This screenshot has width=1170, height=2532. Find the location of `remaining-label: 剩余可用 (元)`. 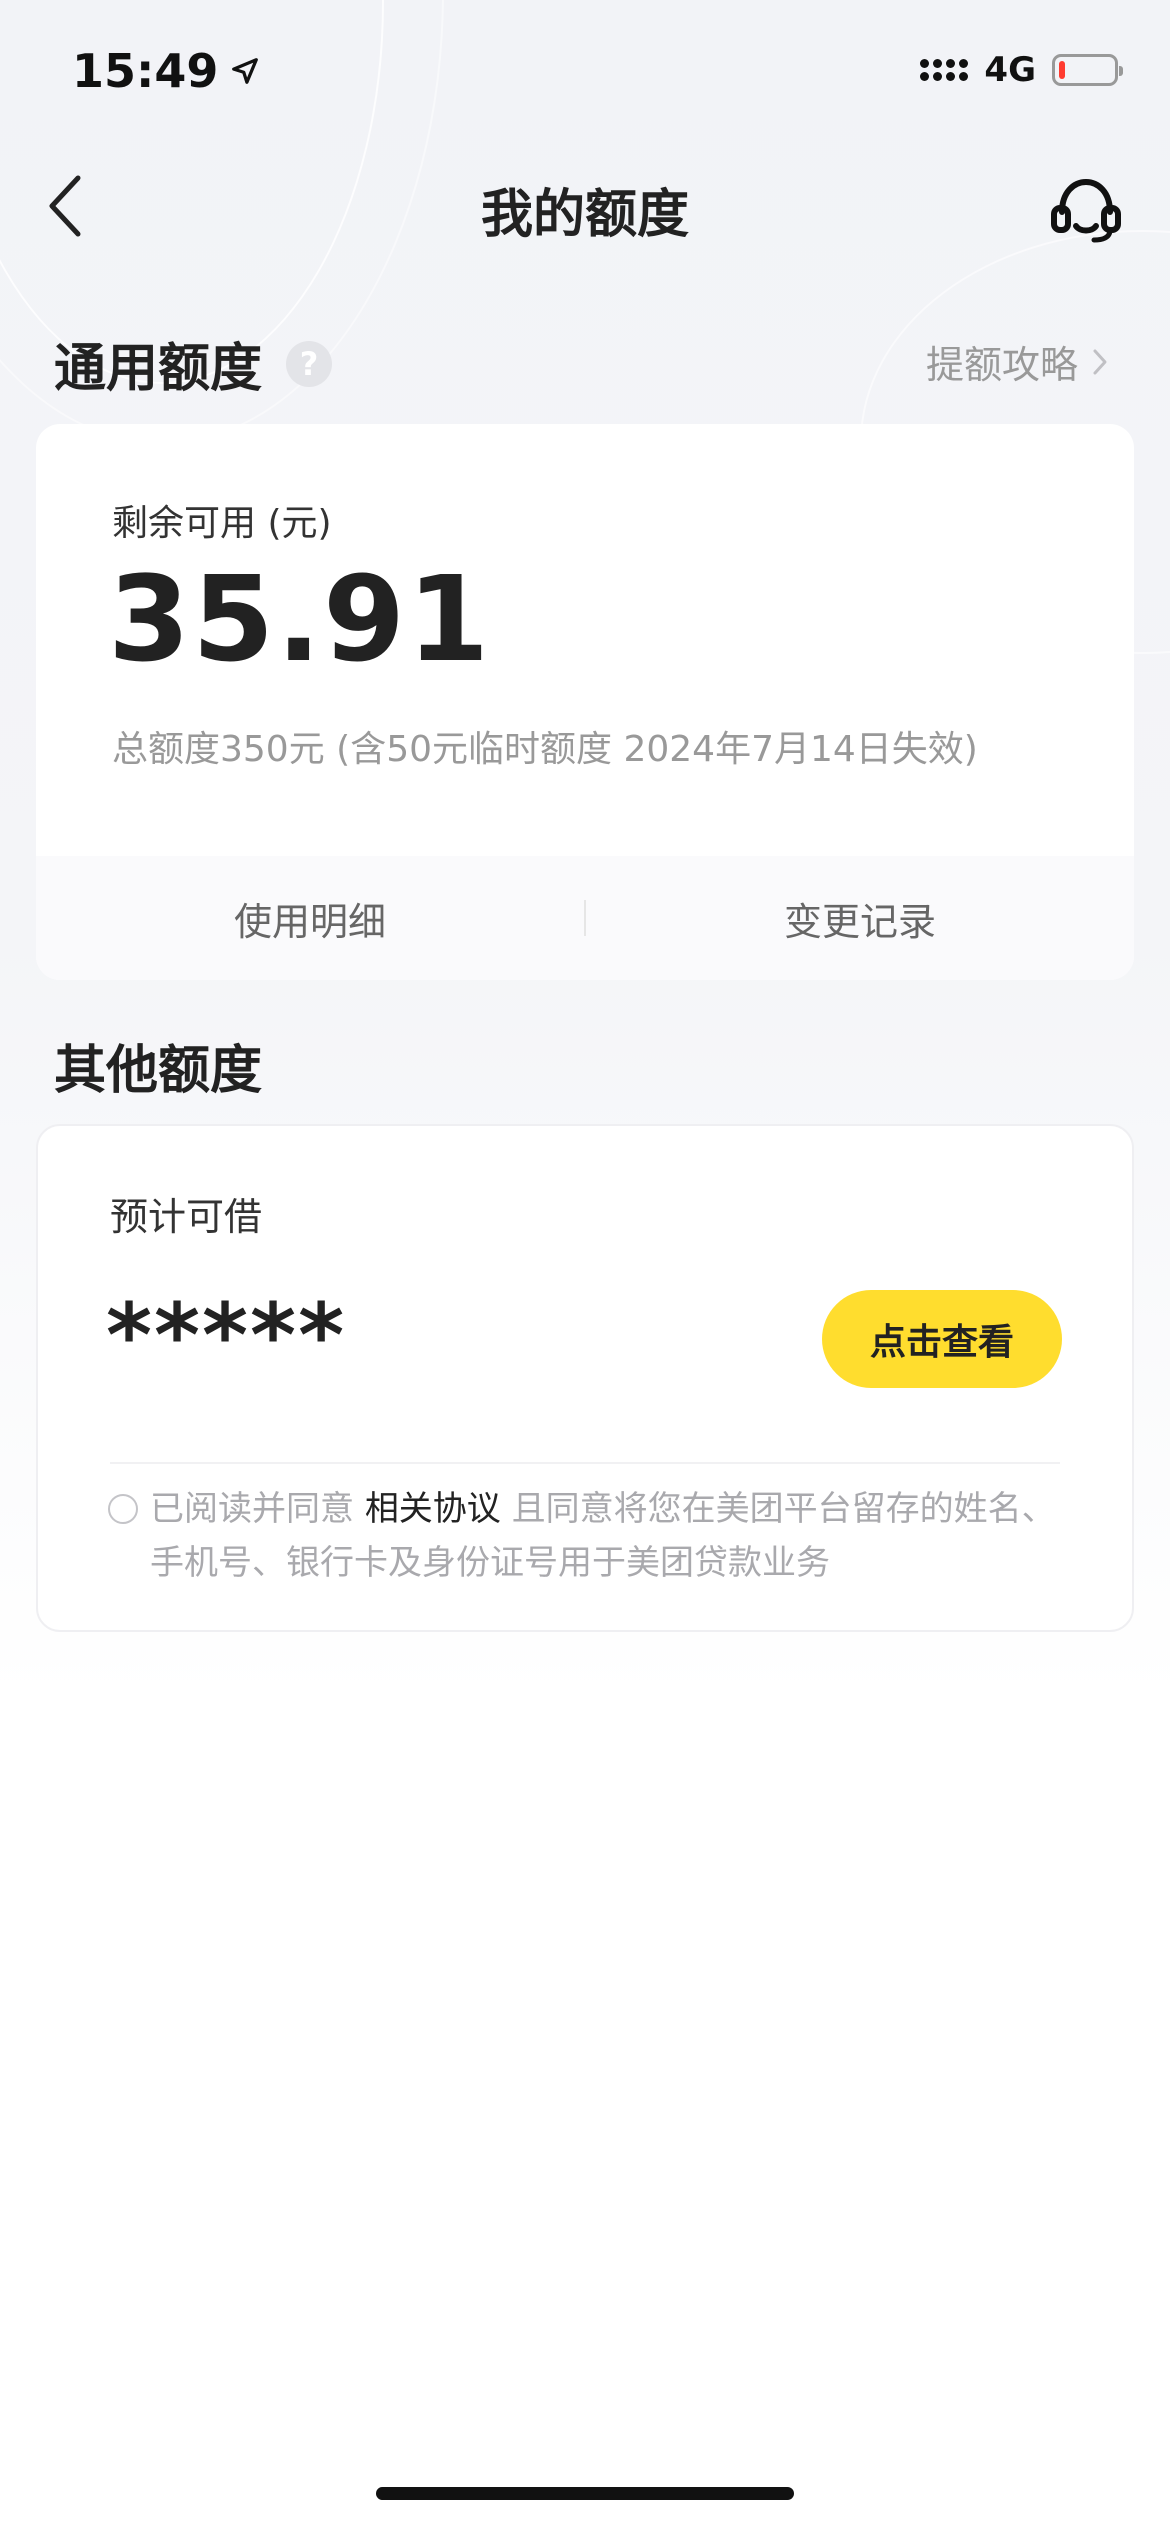

remaining-label: 剩余可用 (元) is located at coordinates (222, 523).